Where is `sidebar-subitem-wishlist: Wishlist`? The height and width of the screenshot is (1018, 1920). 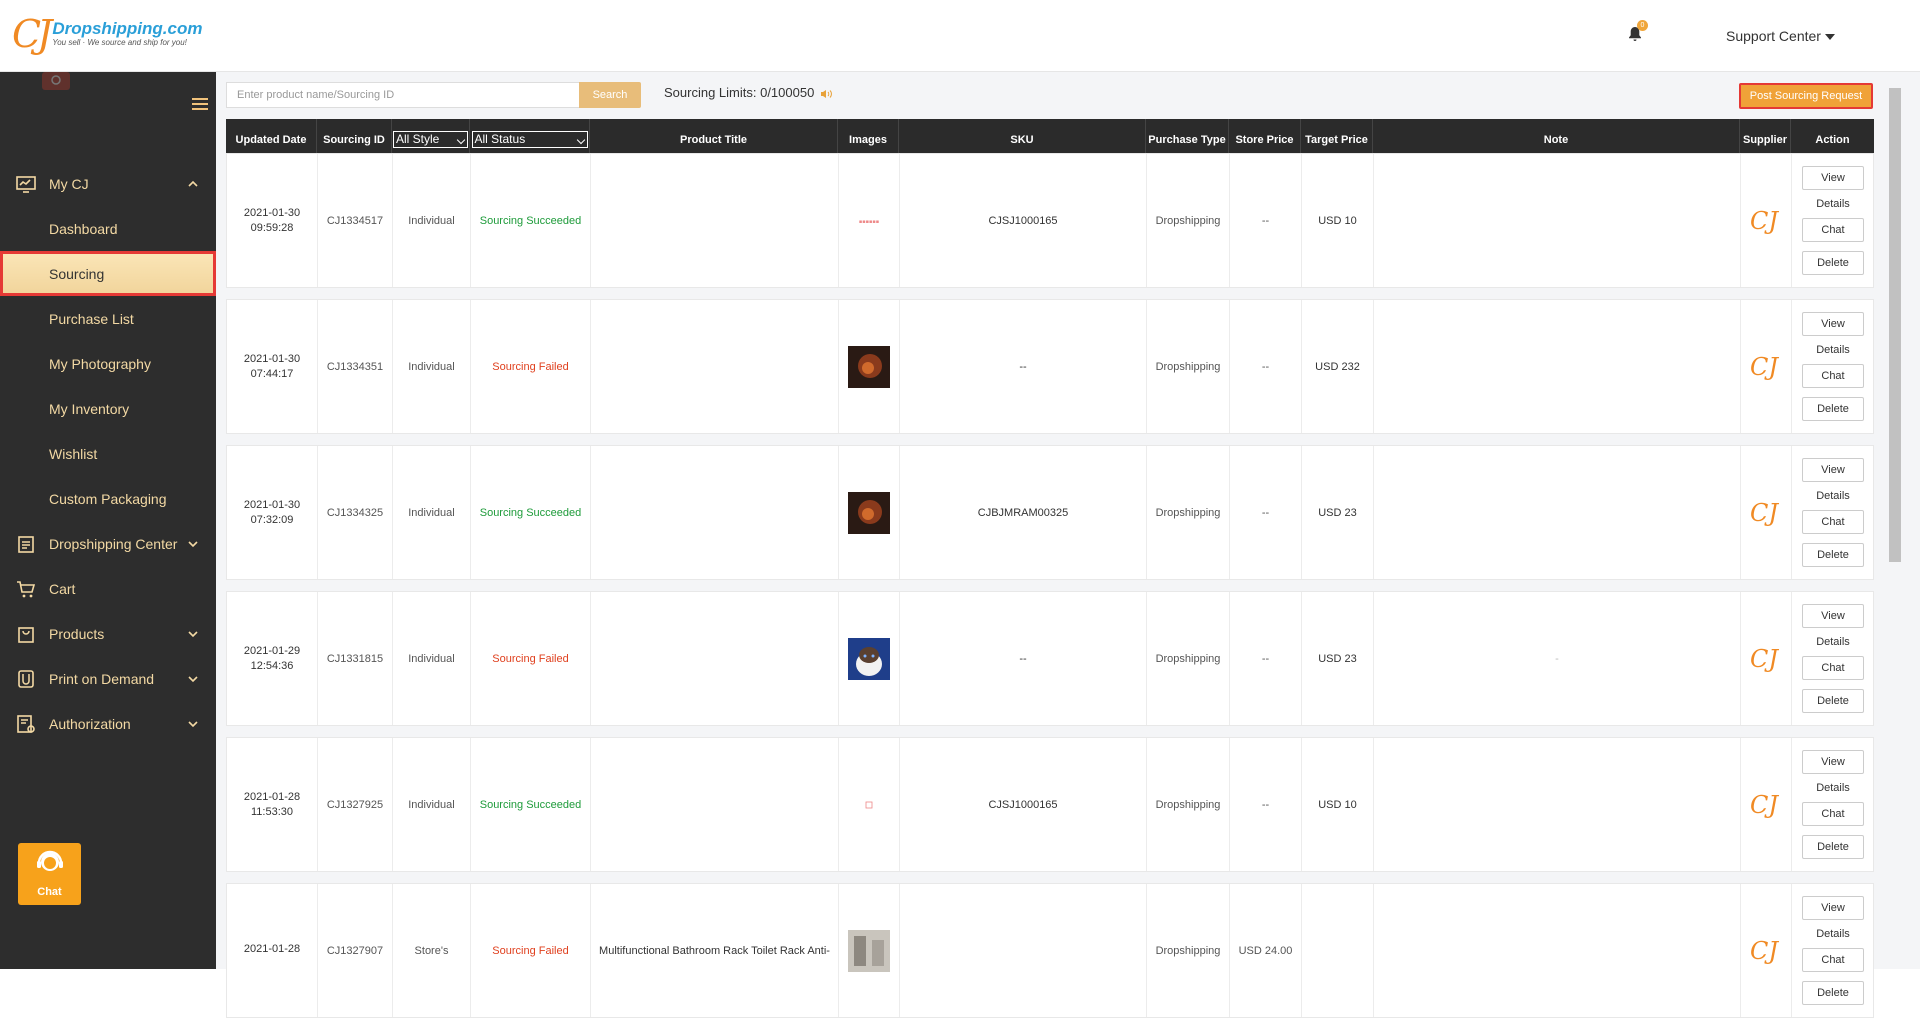 sidebar-subitem-wishlist: Wishlist is located at coordinates (108, 453).